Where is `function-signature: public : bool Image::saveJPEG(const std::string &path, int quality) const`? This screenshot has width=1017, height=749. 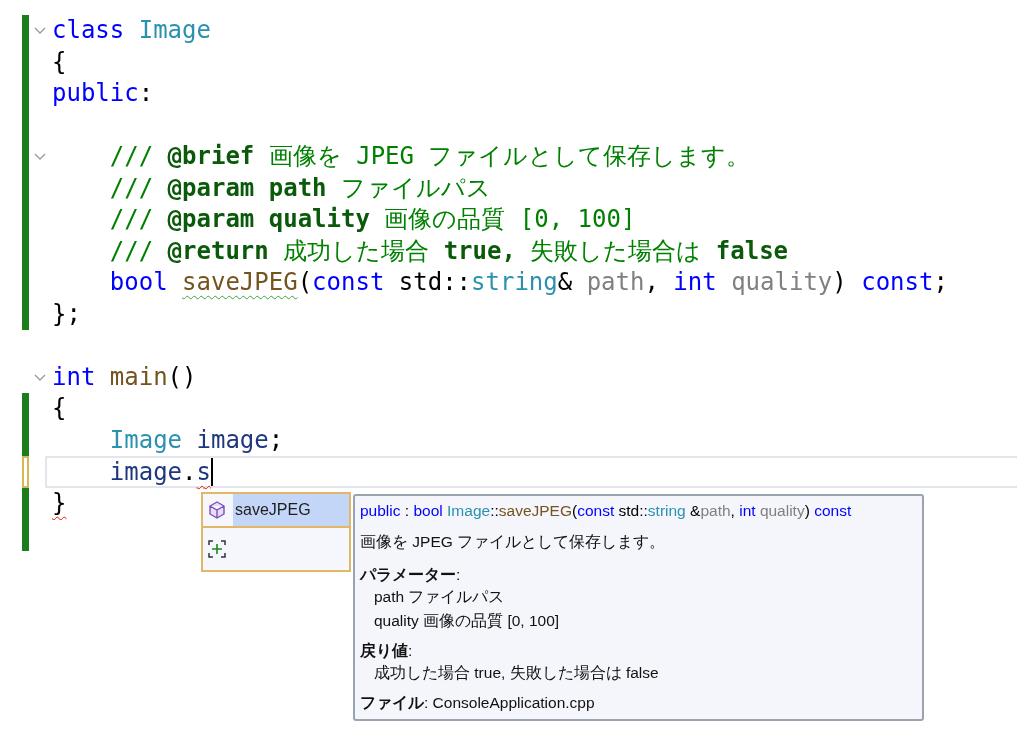 function-signature: public : bool Image::saveJPEG(const std::string &path, int quality) const is located at coordinates (606, 511).